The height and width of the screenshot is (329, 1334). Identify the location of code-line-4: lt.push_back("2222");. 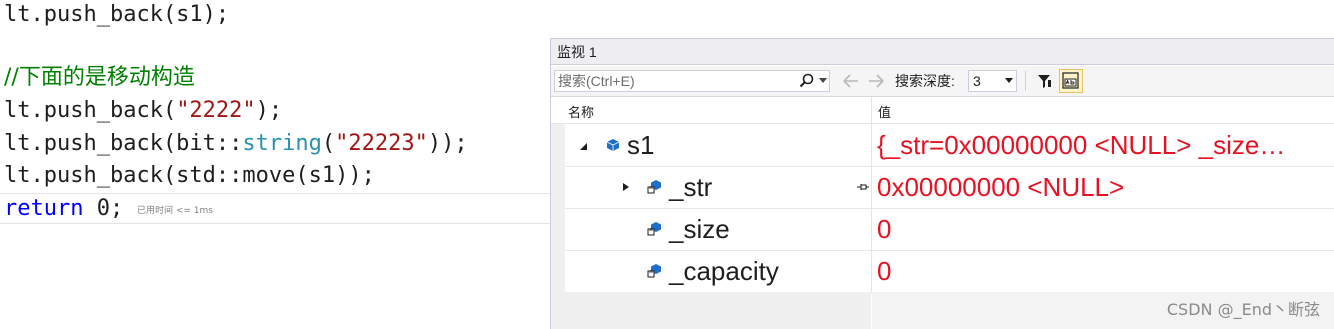
(143, 111).